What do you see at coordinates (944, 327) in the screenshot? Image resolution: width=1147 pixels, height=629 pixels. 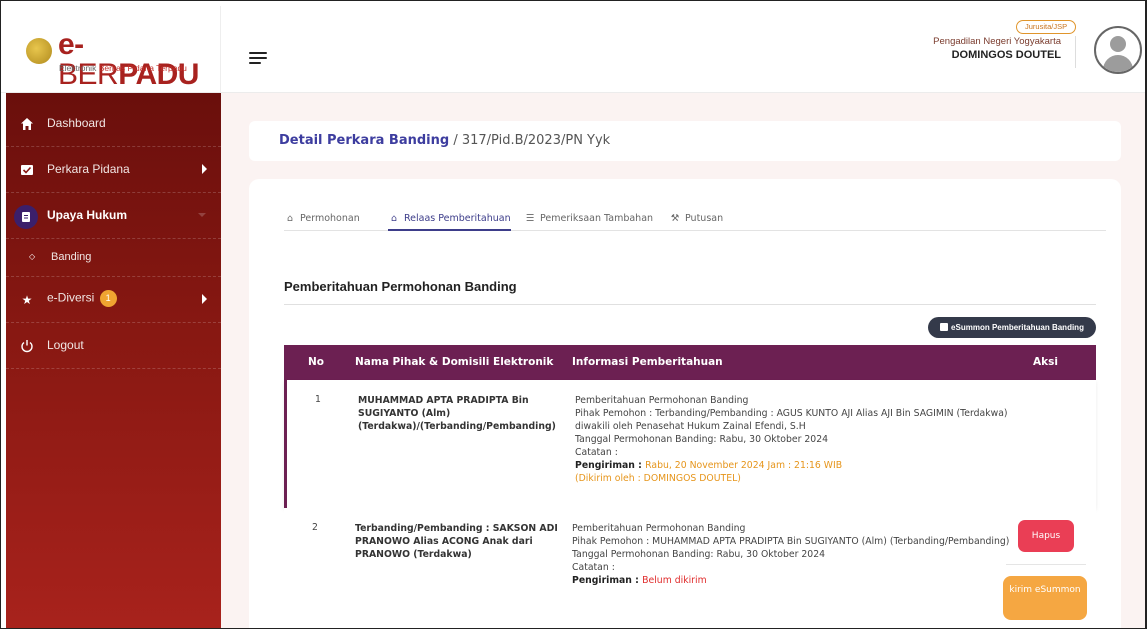 I see `plus-square-icon` at bounding box center [944, 327].